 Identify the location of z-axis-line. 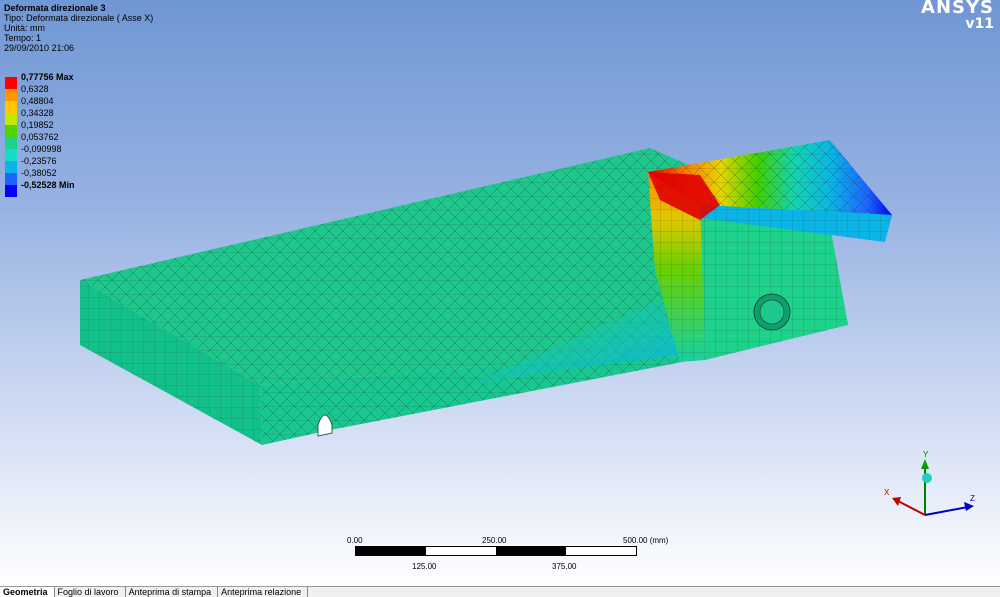
(946, 511).